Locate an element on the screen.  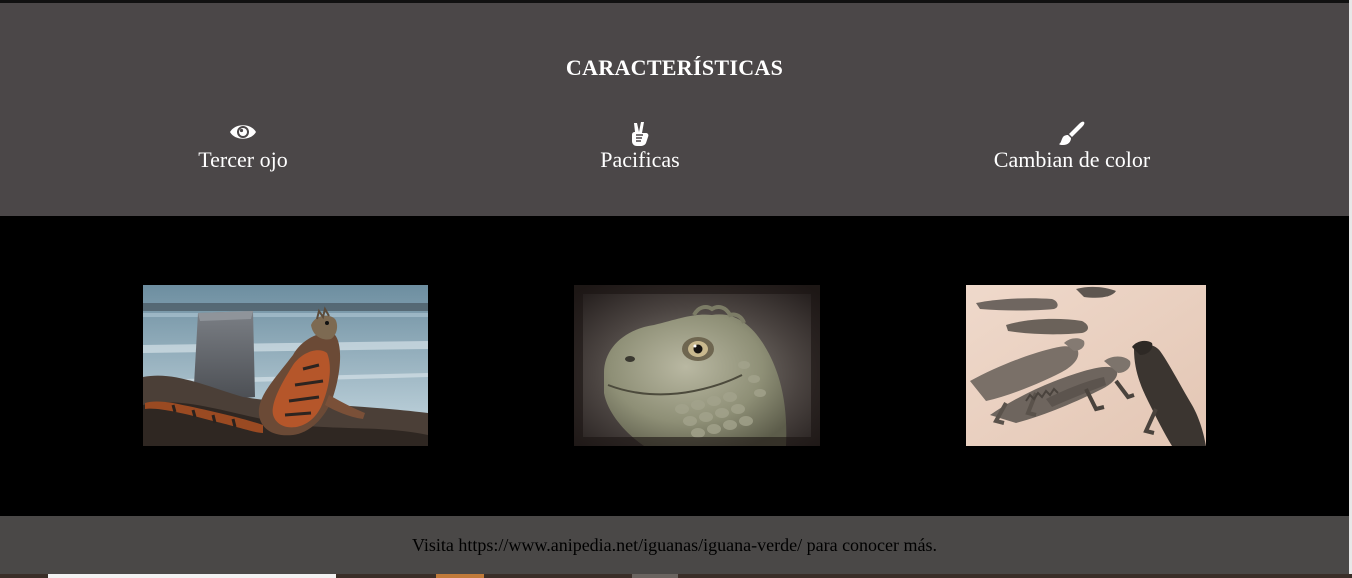
feature-label: Pacificas is located at coordinates (640, 159).